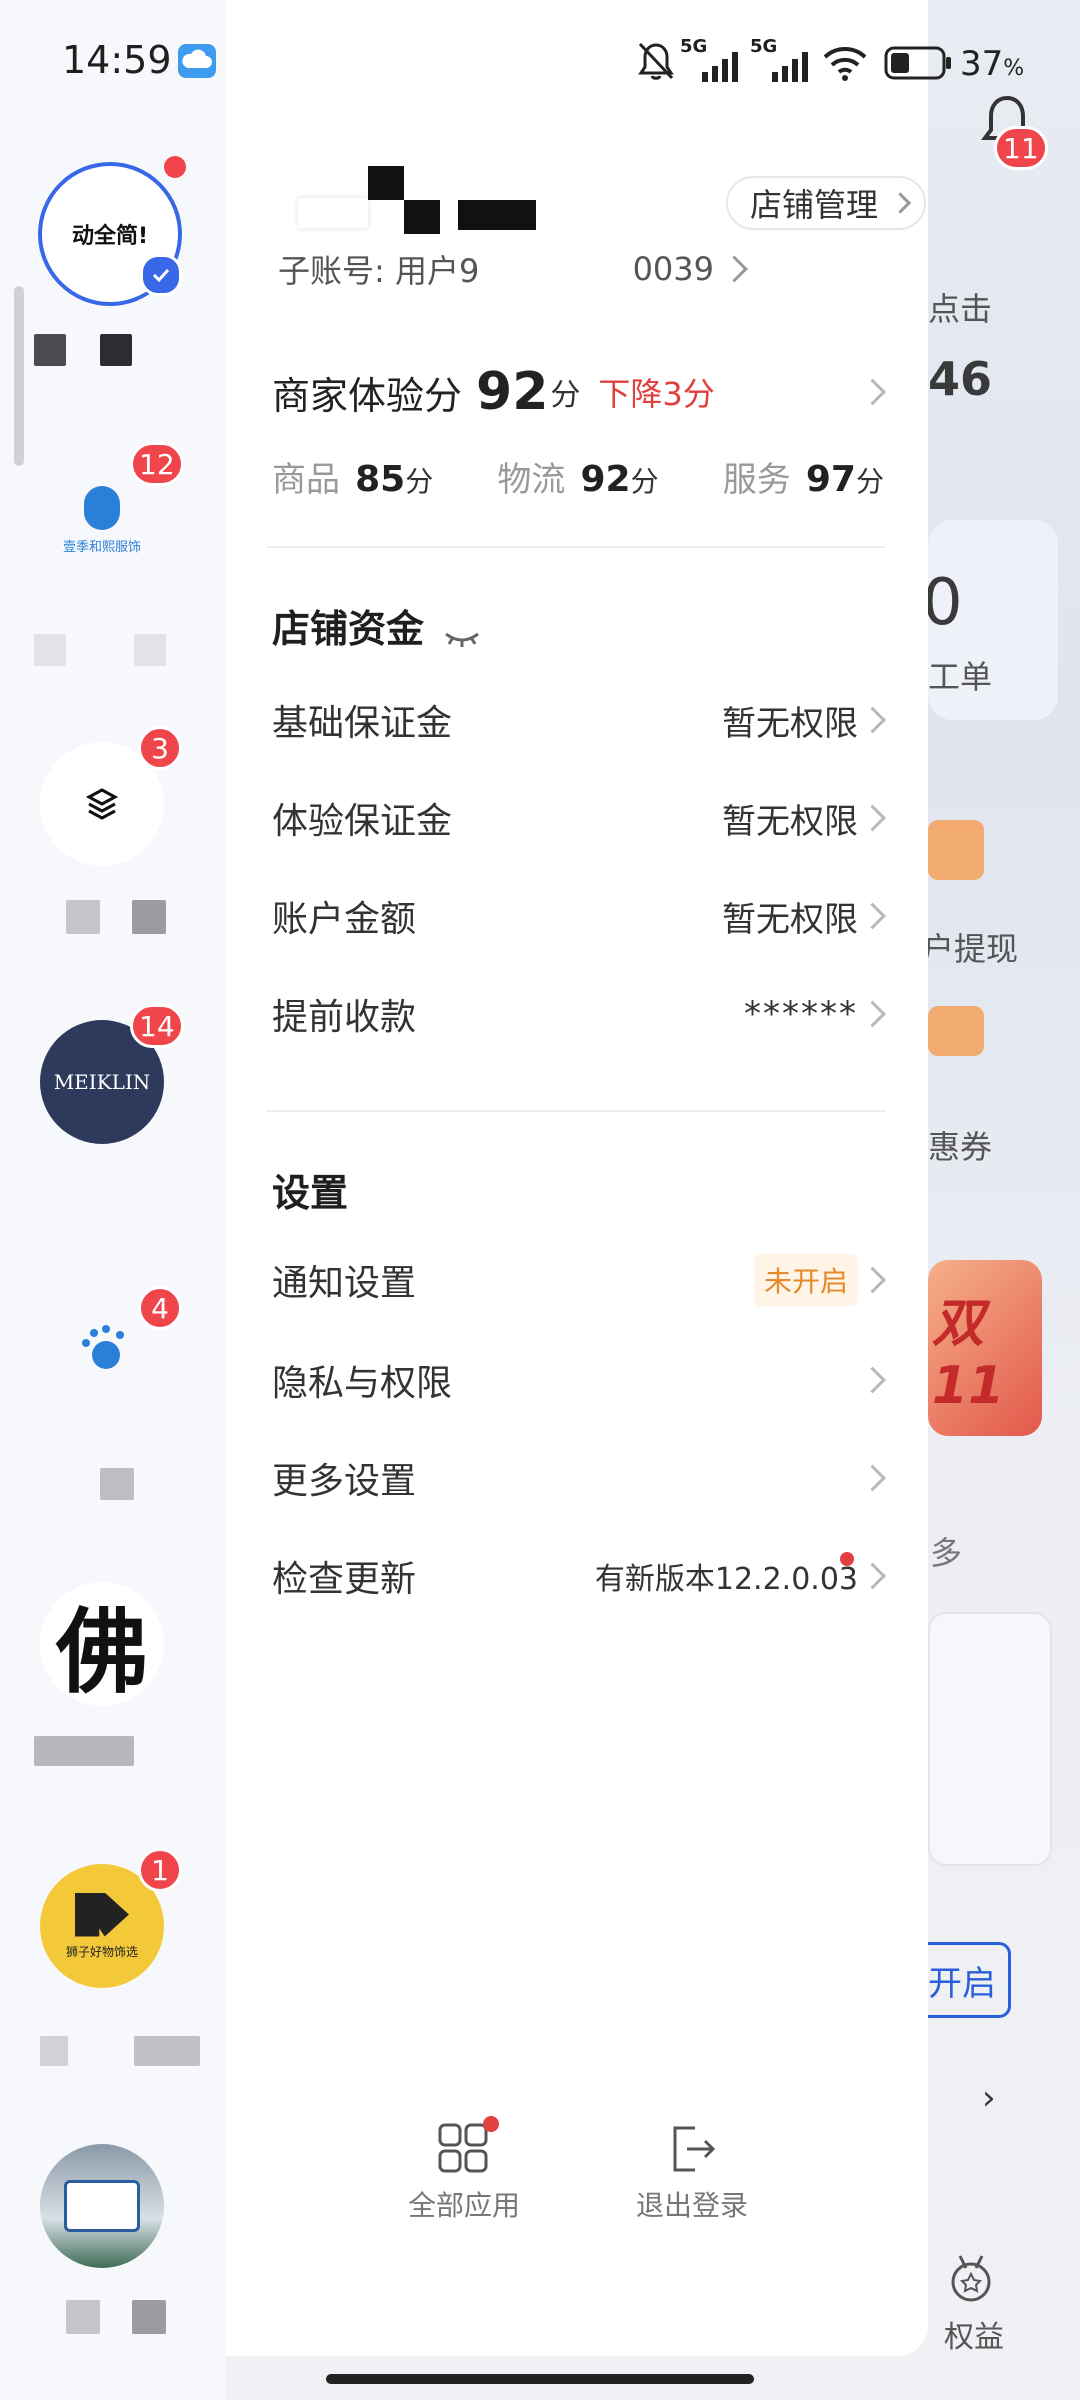 This screenshot has width=1080, height=2400. Describe the element at coordinates (960, 309) in the screenshot. I see `bg-click-text: 点击` at that location.